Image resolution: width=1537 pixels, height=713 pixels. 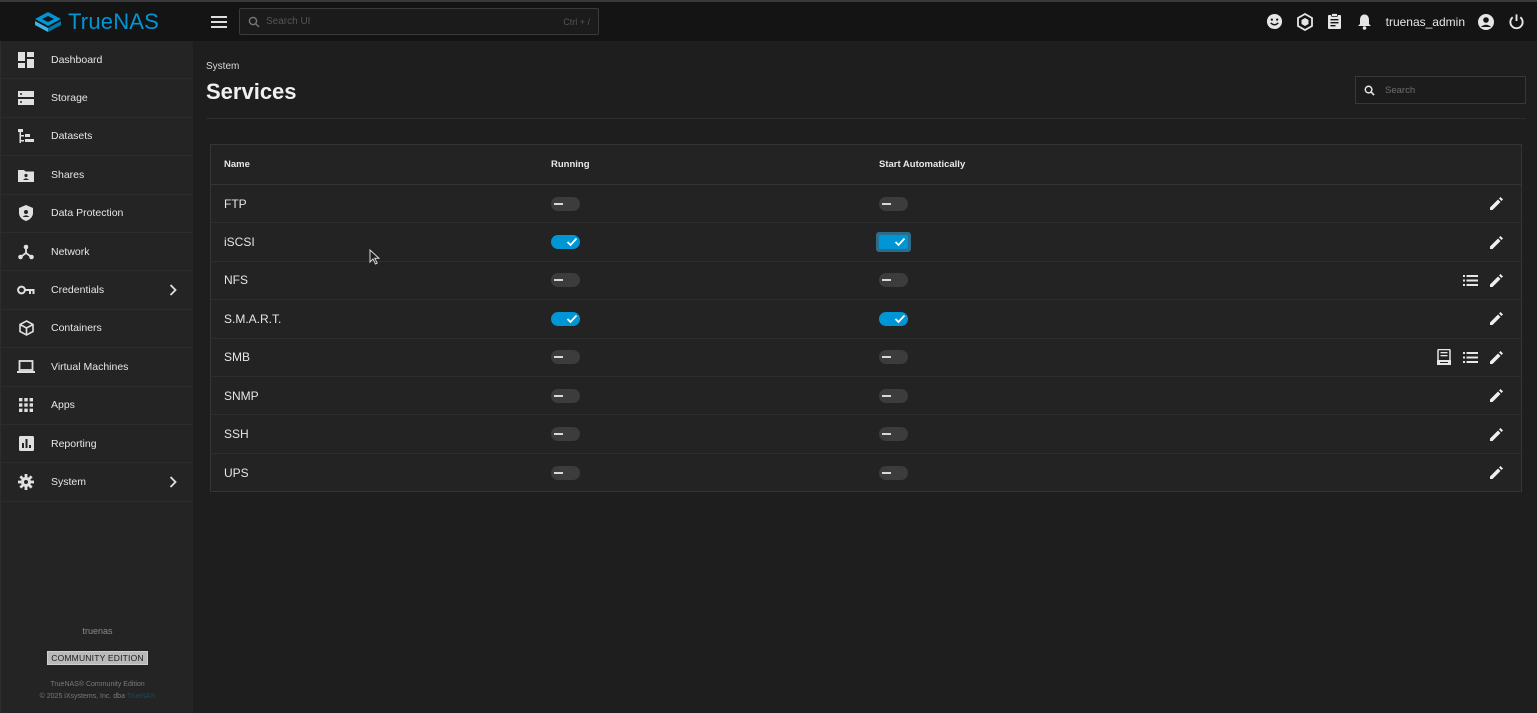 I want to click on chevron-right-icon, so click(x=173, y=292).